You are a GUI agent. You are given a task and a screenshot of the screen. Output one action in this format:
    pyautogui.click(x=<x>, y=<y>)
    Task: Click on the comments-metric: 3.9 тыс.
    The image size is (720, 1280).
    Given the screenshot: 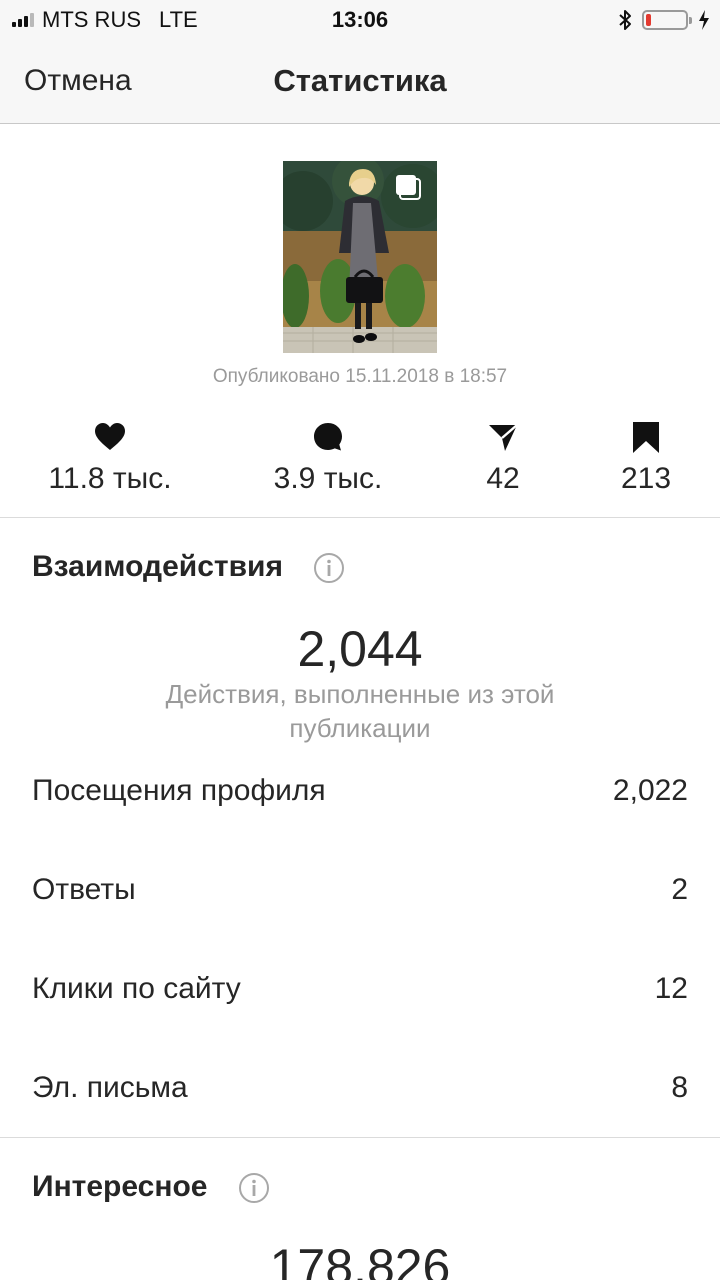 What is the action you would take?
    pyautogui.click(x=328, y=458)
    